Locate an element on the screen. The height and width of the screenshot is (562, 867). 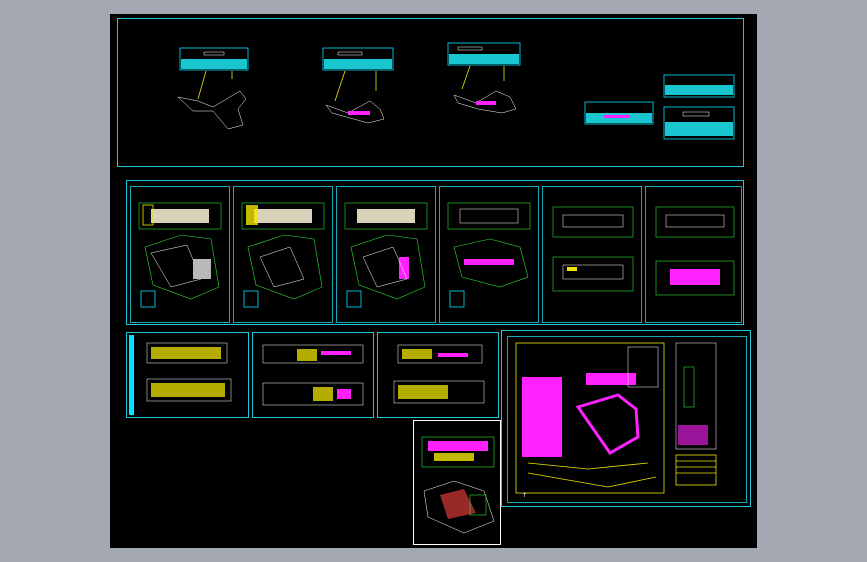
floor-plan-2-drawing is located at coordinates (283, 255).